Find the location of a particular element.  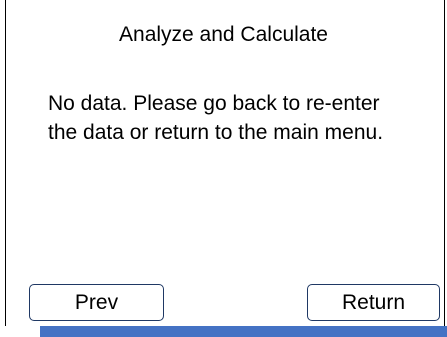

page-title: Analyze and Calculate is located at coordinates (223, 34).